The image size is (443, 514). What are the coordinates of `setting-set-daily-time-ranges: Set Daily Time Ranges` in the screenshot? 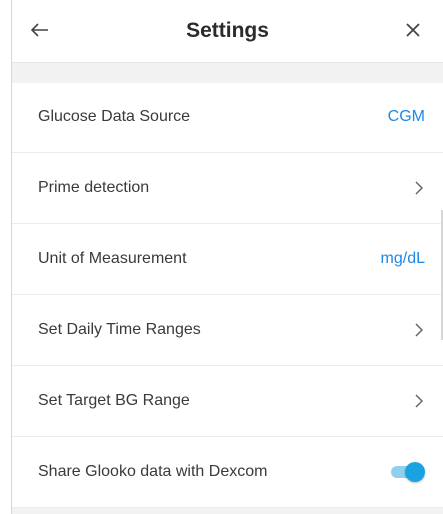 It's located at (227, 330).